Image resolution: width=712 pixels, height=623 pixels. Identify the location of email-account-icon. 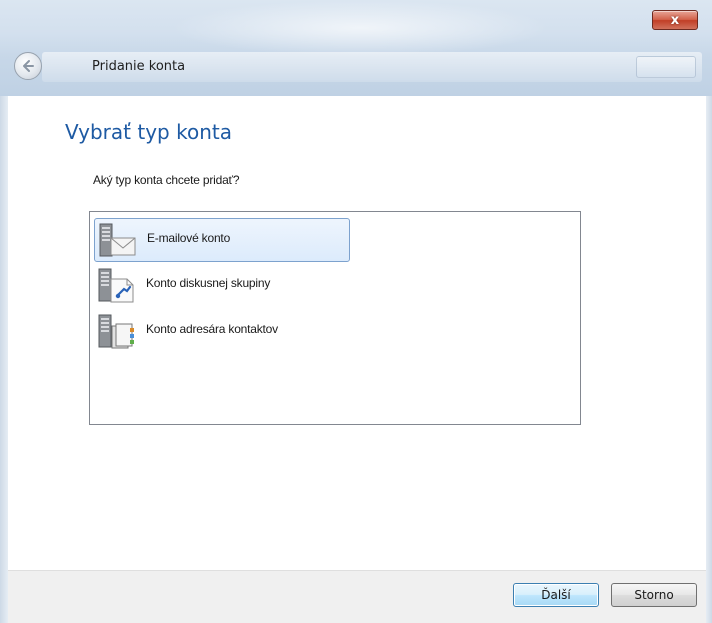
(117, 240).